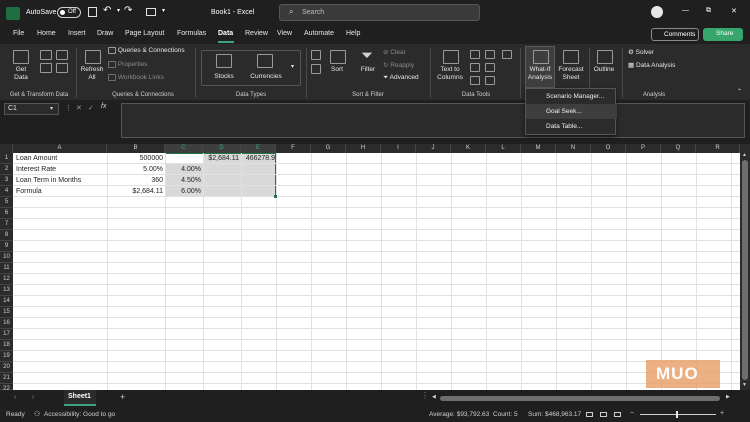 Image resolution: width=750 pixels, height=422 pixels. I want to click on status-count: Count: 5, so click(505, 414).